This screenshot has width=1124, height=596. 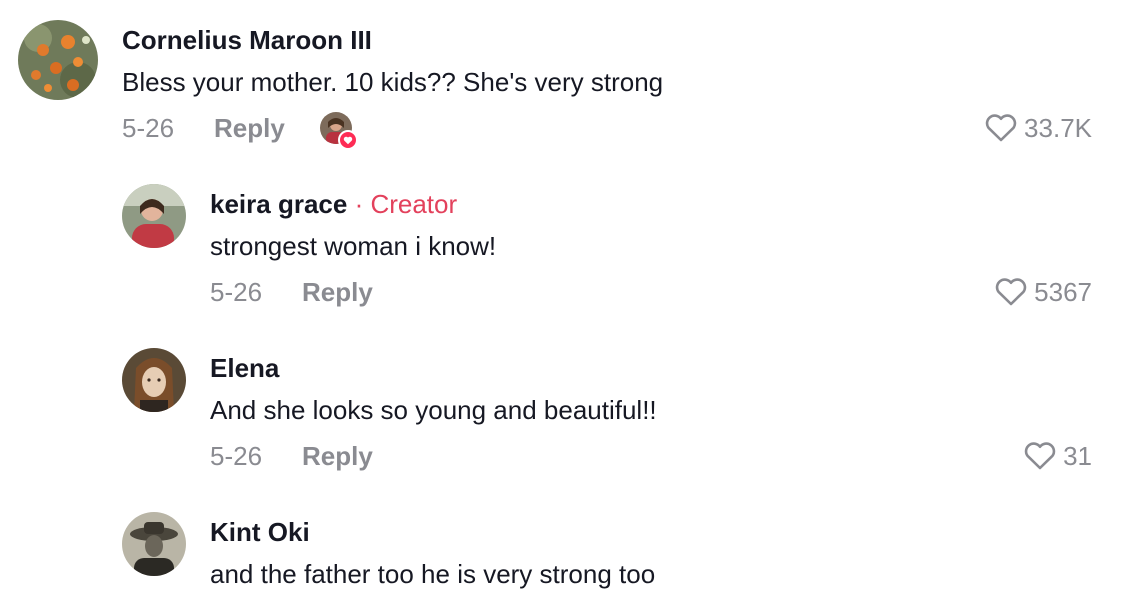 What do you see at coordinates (348, 140) in the screenshot?
I see `heart-badge-icon` at bounding box center [348, 140].